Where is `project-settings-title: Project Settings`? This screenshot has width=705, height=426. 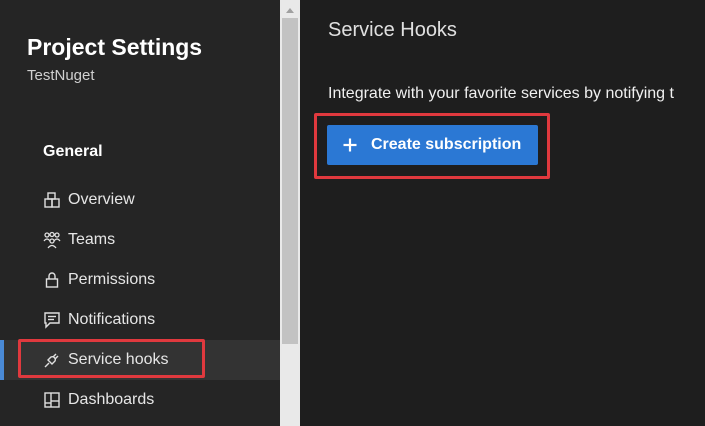
project-settings-title: Project Settings is located at coordinates (115, 47).